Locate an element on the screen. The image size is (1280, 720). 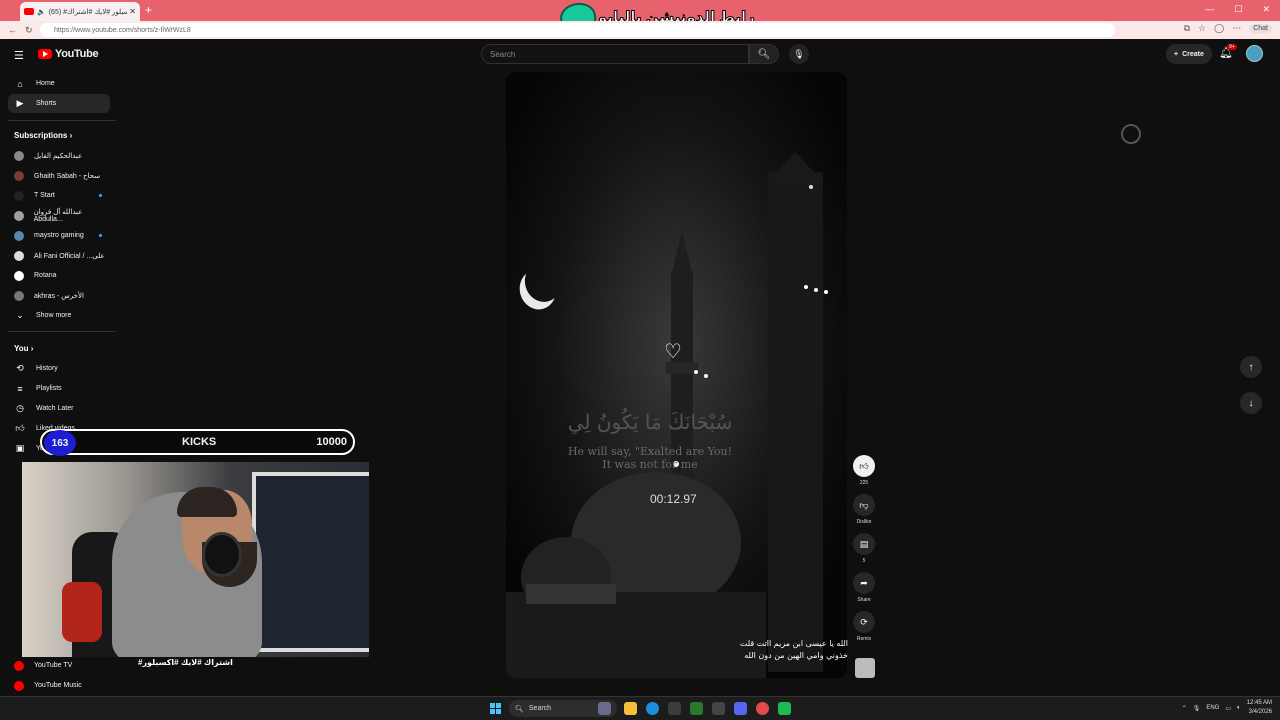
chrome-icon is located at coordinates (762, 708).